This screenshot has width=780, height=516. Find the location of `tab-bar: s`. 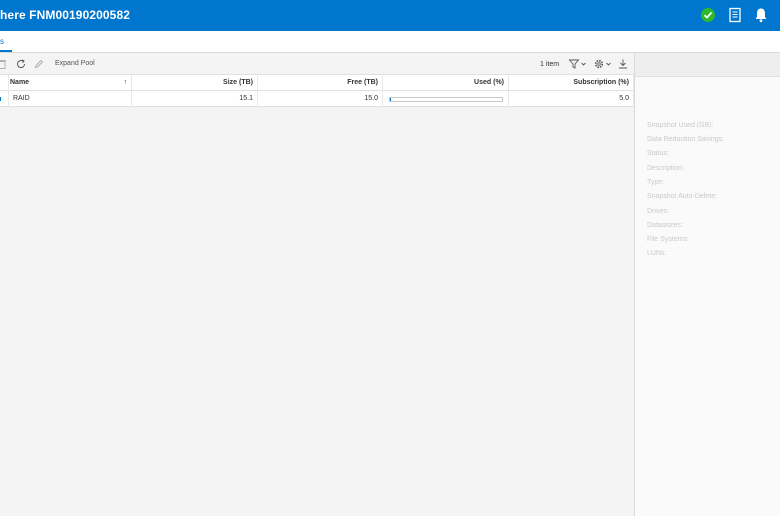

tab-bar: s is located at coordinates (390, 42).